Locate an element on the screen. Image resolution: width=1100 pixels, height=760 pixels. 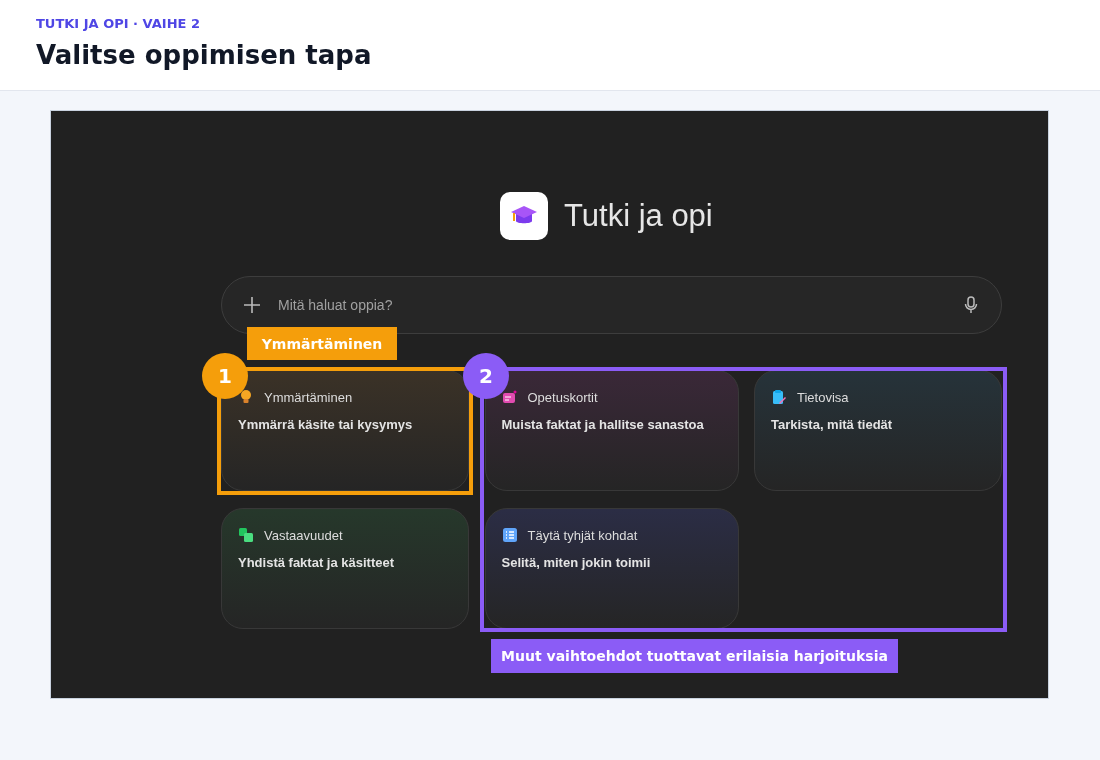
option-title: Opetuskortit is located at coordinates (562, 397).